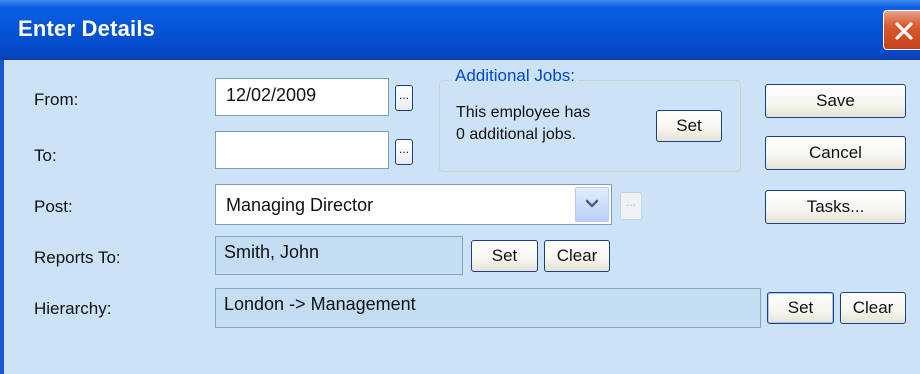 This screenshot has width=920, height=374. Describe the element at coordinates (800, 308) in the screenshot. I see `hierarchy-set-button: Set` at that location.